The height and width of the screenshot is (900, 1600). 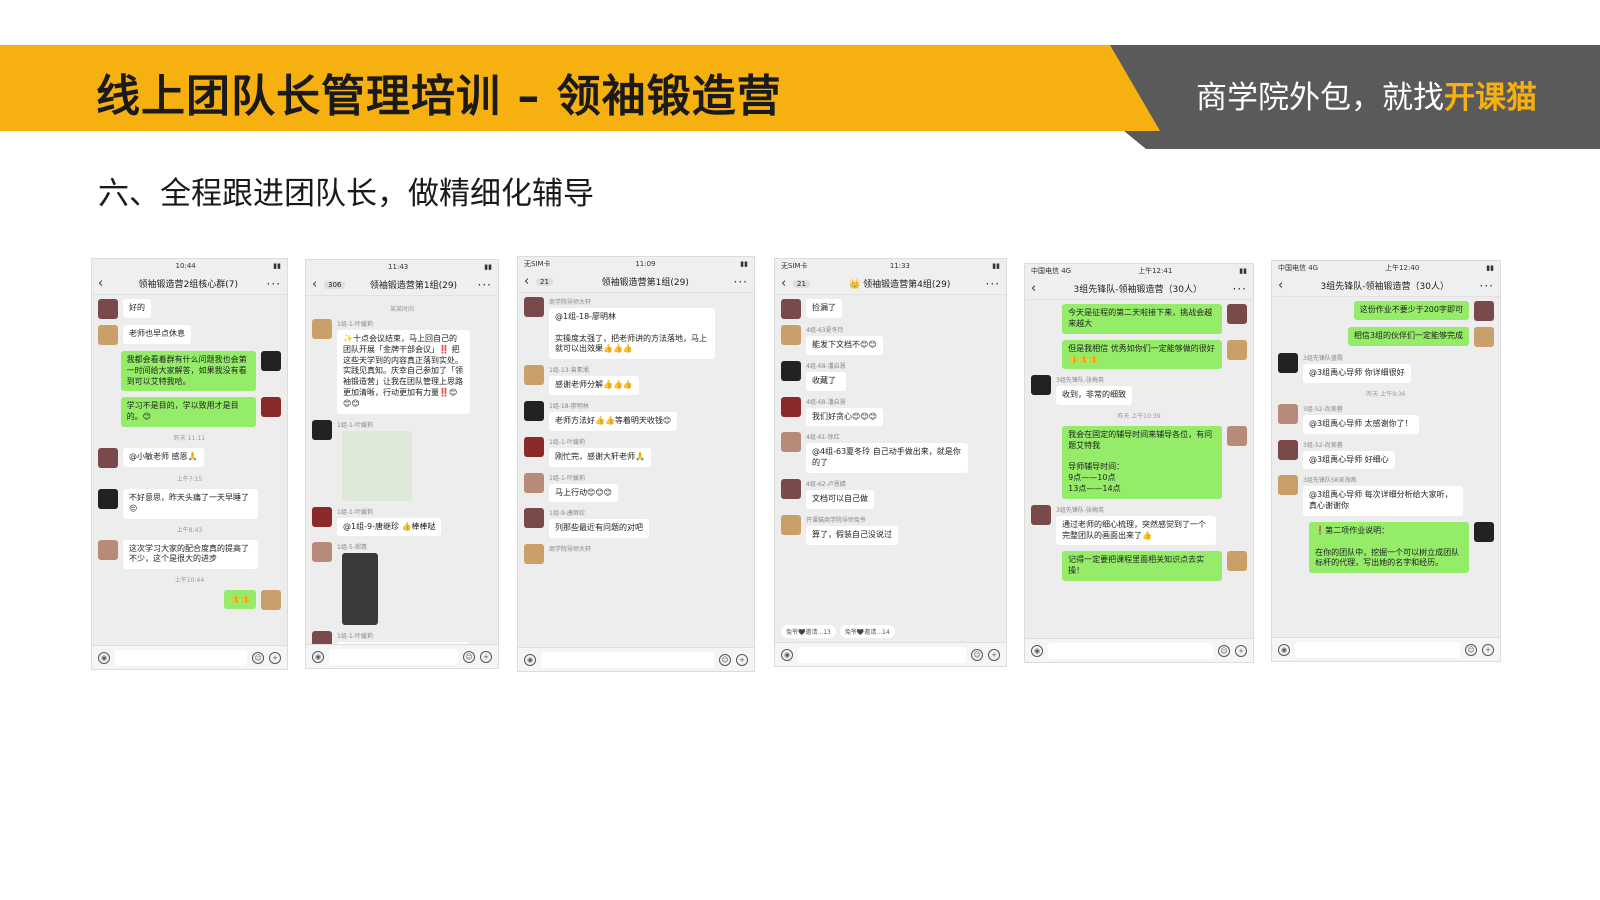 What do you see at coordinates (824, 308) in the screenshot?
I see `message-bubble: 捡漏了` at bounding box center [824, 308].